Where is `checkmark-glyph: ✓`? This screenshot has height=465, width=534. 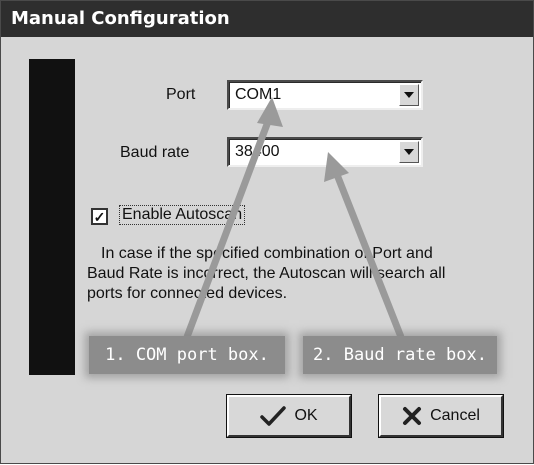
checkmark-glyph: ✓ is located at coordinates (99, 216).